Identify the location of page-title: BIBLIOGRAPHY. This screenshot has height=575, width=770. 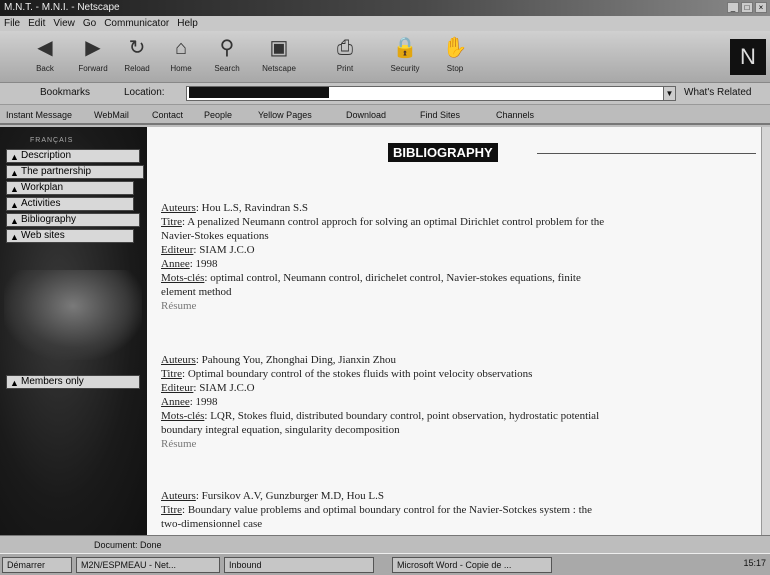
(443, 152).